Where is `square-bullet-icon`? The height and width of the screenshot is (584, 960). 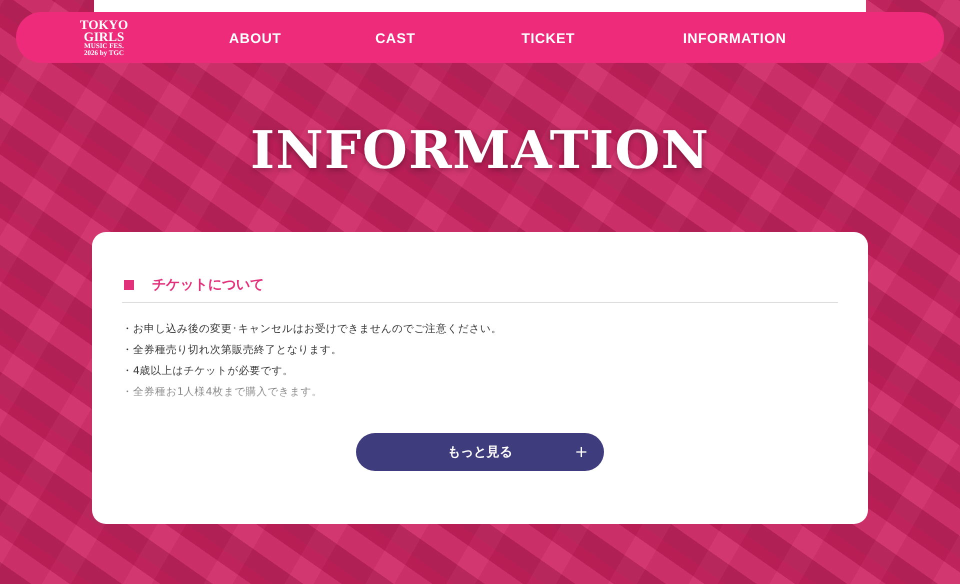
square-bullet-icon is located at coordinates (129, 285).